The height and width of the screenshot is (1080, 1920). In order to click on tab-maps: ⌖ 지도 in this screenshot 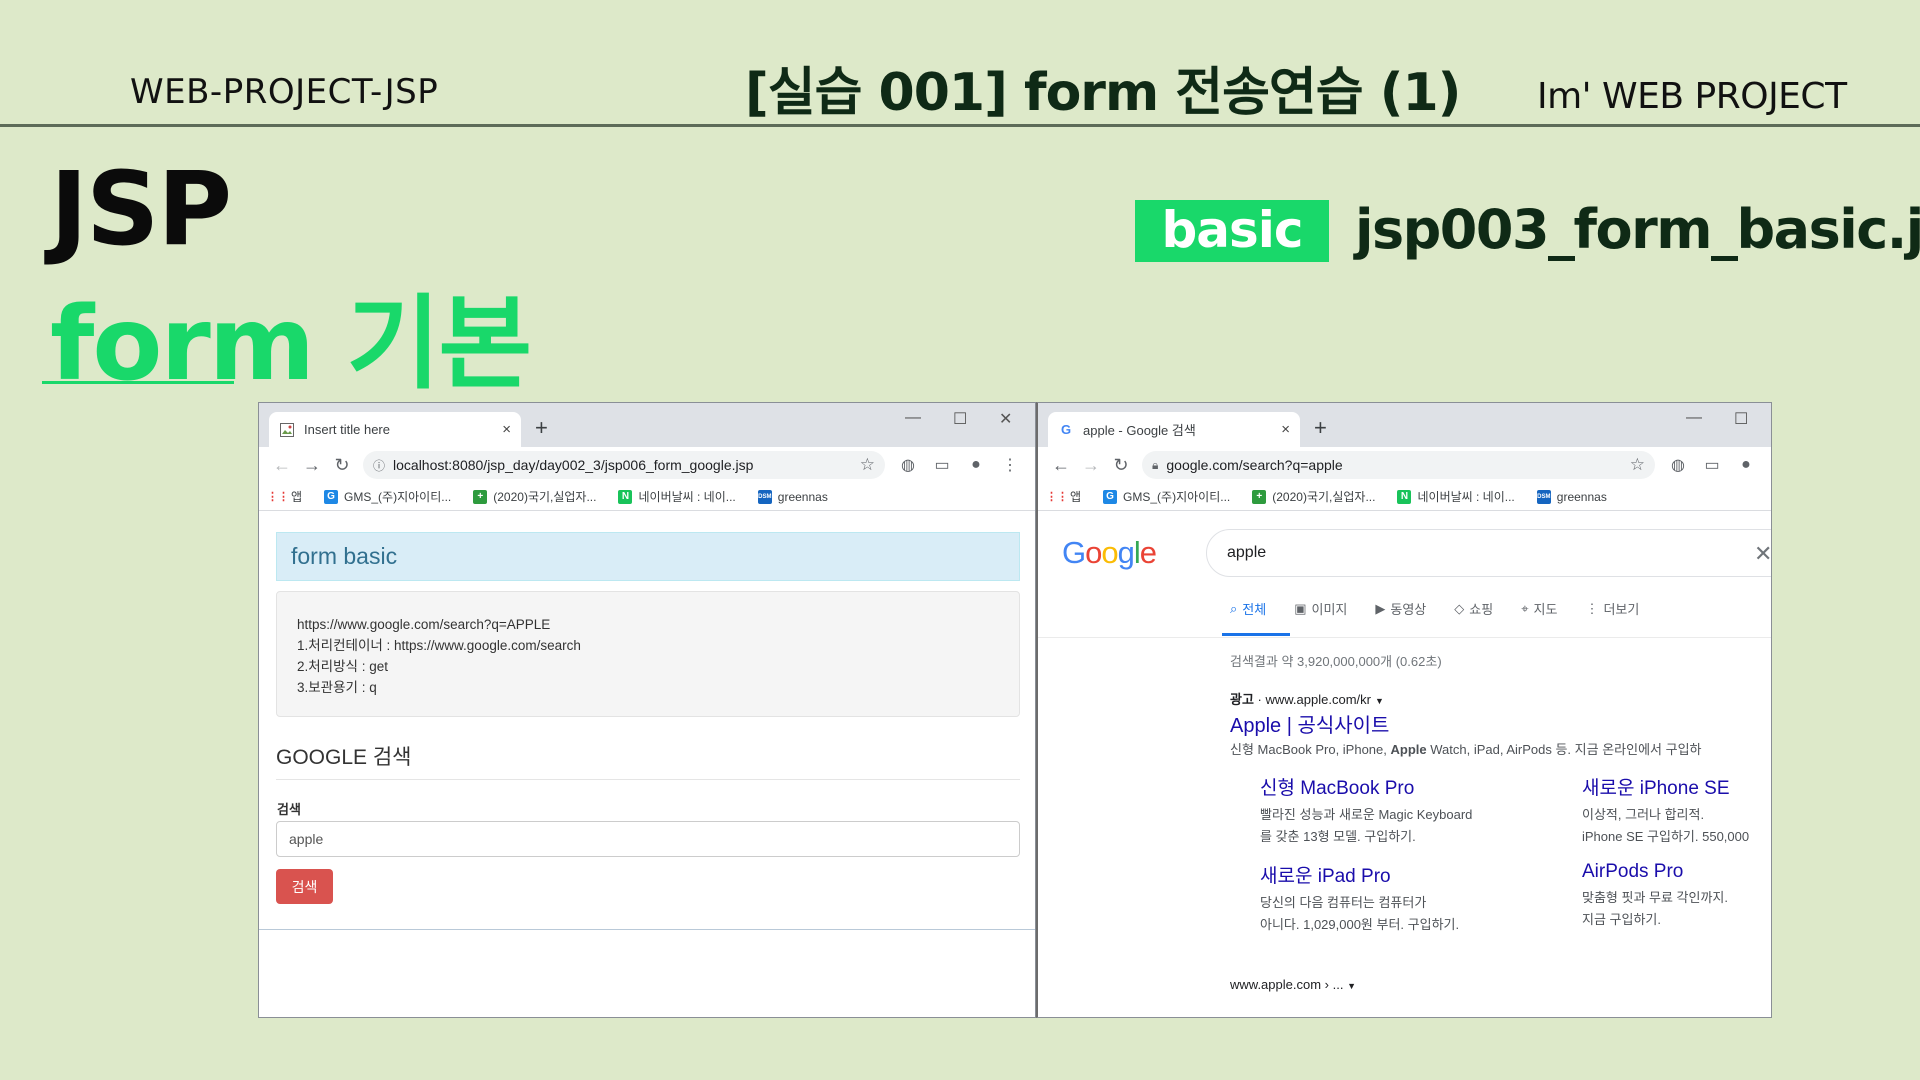, I will do `click(1539, 608)`.